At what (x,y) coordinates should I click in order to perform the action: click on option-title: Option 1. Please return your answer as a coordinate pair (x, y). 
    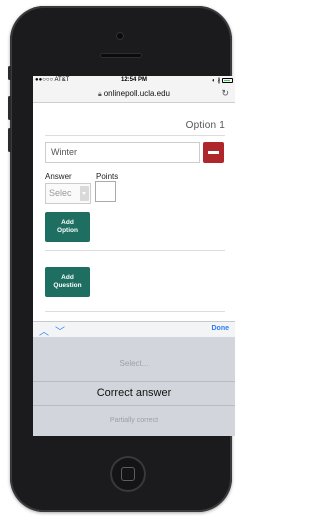
    Looking at the image, I should click on (205, 125).